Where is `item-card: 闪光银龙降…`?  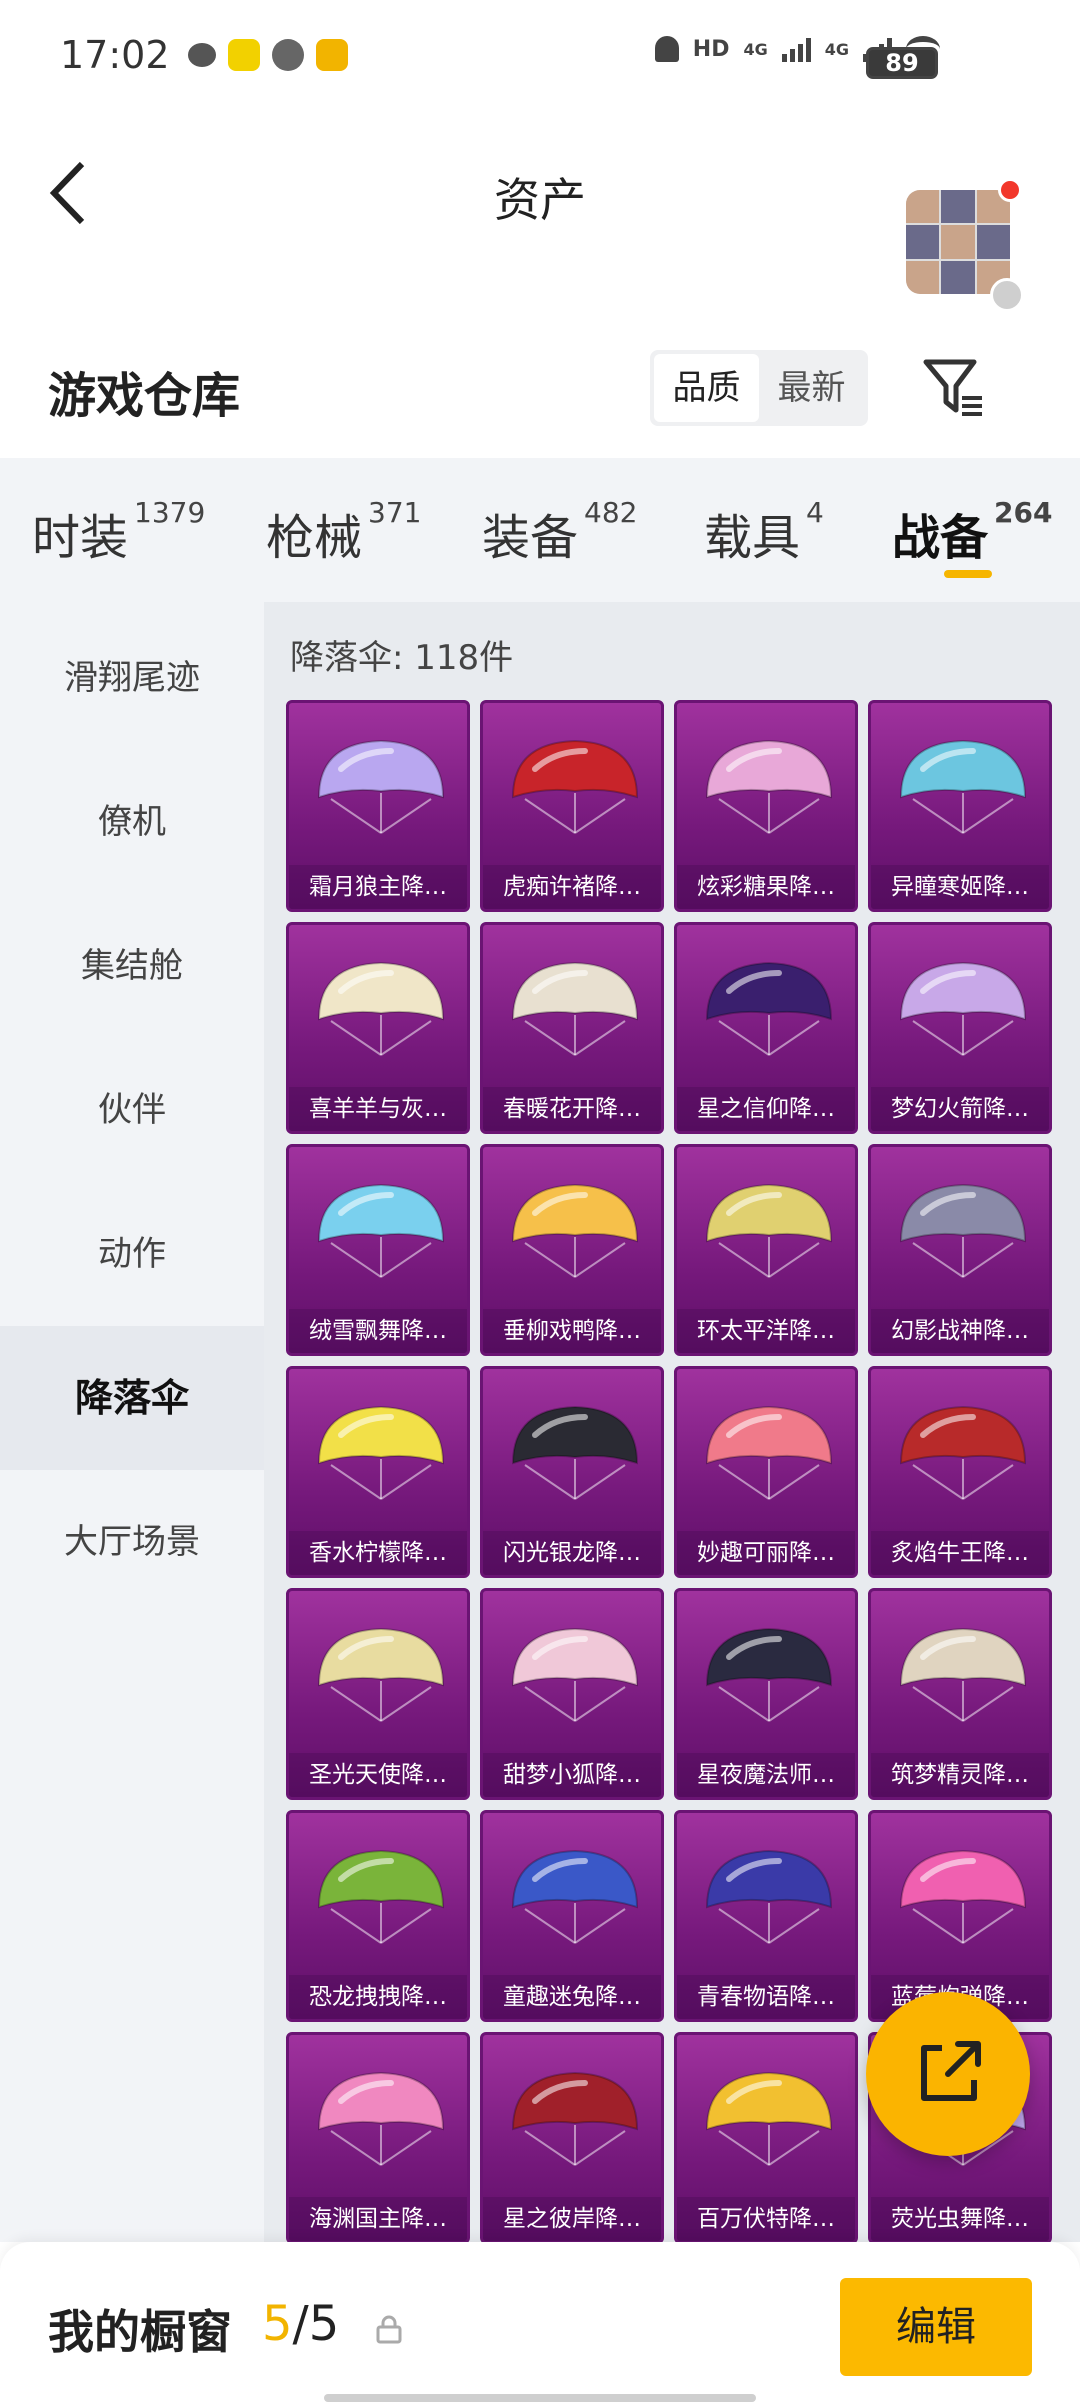 item-card: 闪光银龙降… is located at coordinates (572, 1472).